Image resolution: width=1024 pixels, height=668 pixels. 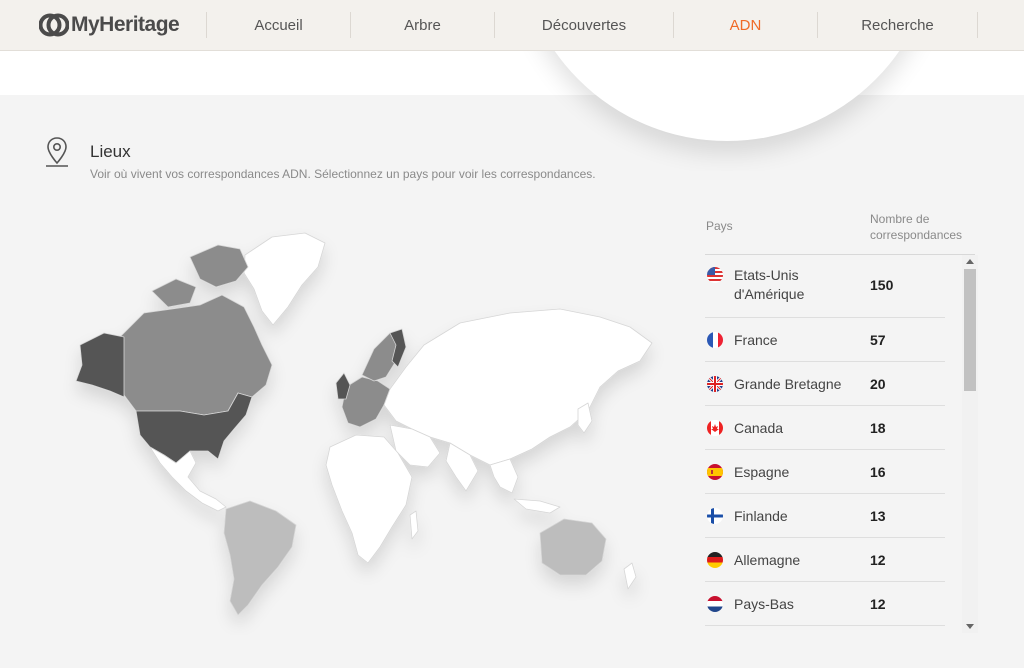 I want to click on location-pin-icon, so click(x=57, y=152).